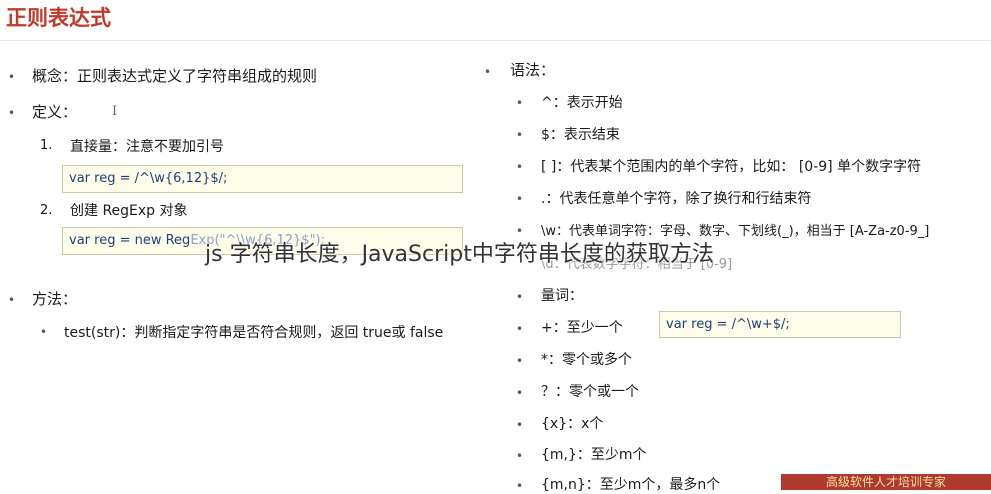 Image resolution: width=991 pixels, height=494 pixels. Describe the element at coordinates (129, 211) in the screenshot. I see `regexp-object-item: 创建 RegExp 对象` at that location.